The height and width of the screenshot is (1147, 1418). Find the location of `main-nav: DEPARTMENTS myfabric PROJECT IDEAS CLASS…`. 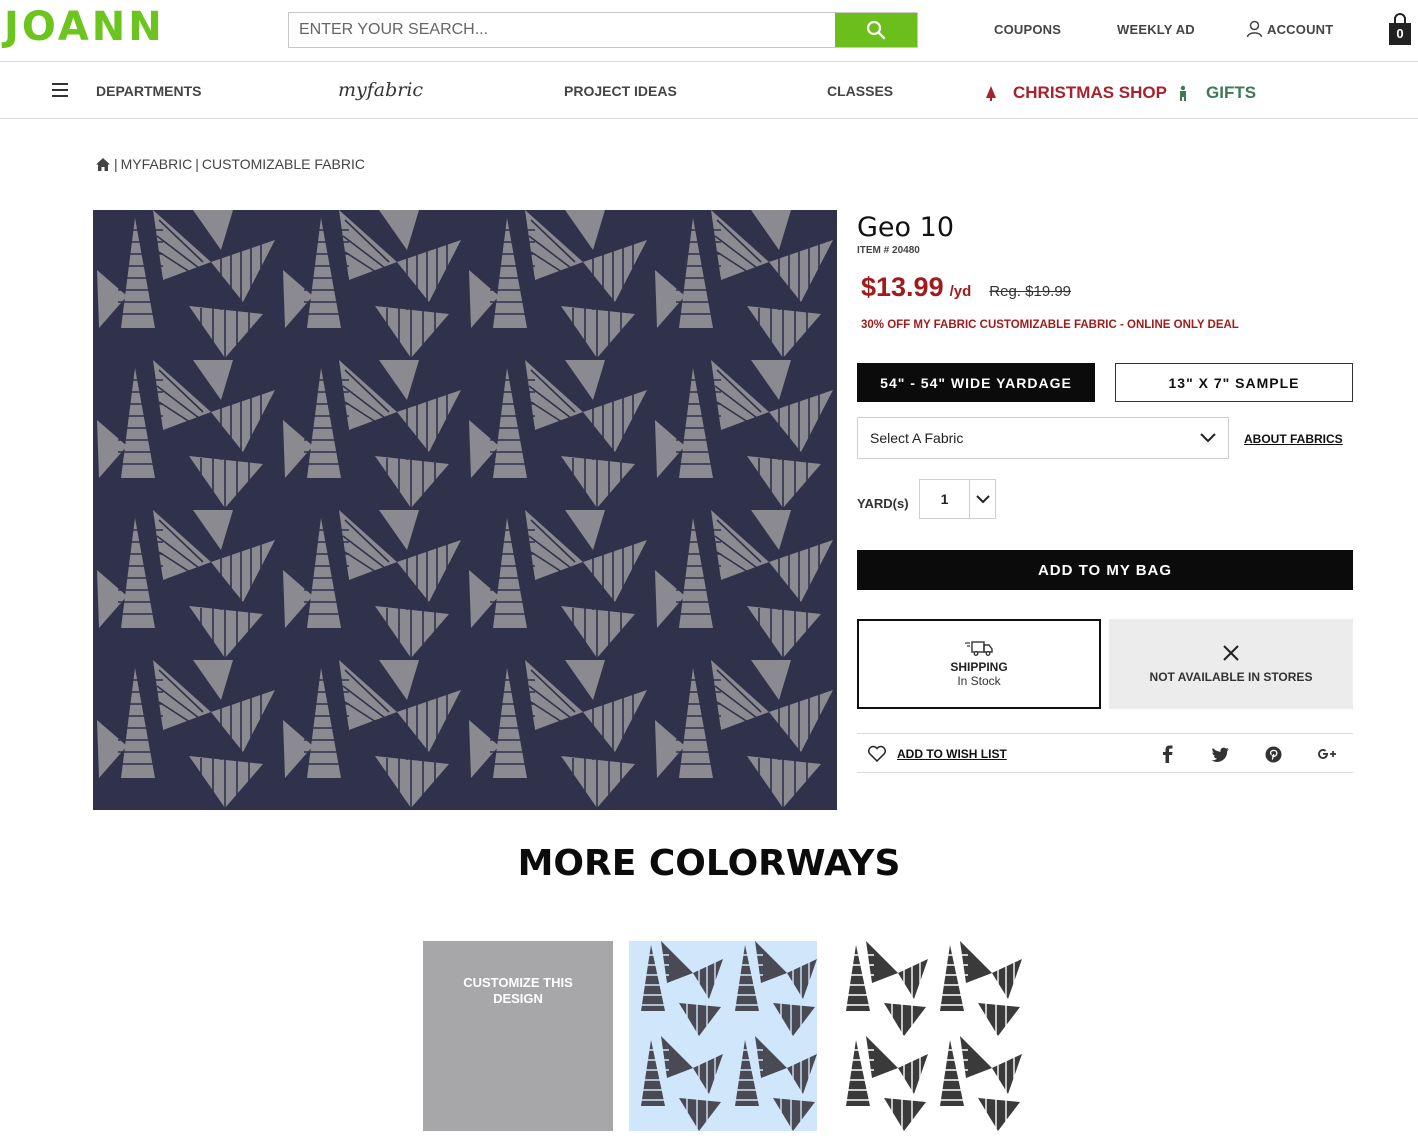

main-nav: DEPARTMENTS myfabric PROJECT IDEAS CLASS… is located at coordinates (709, 91).